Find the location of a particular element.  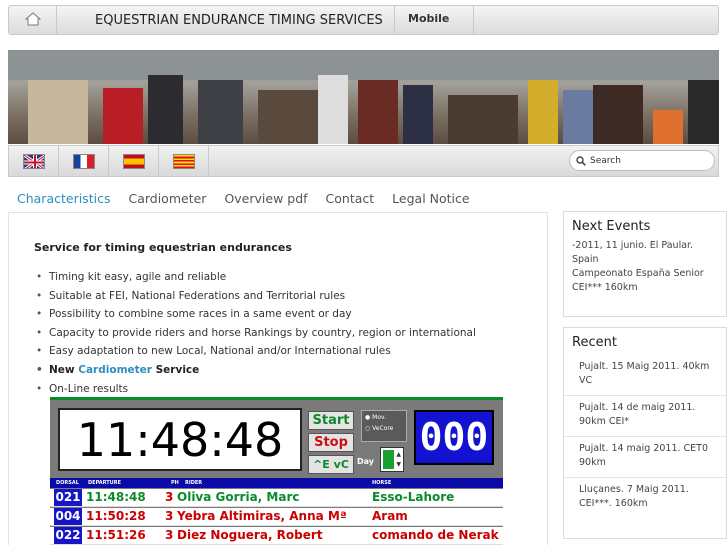

board-radio-group: ● Mov. ○ VeCore is located at coordinates (384, 426).